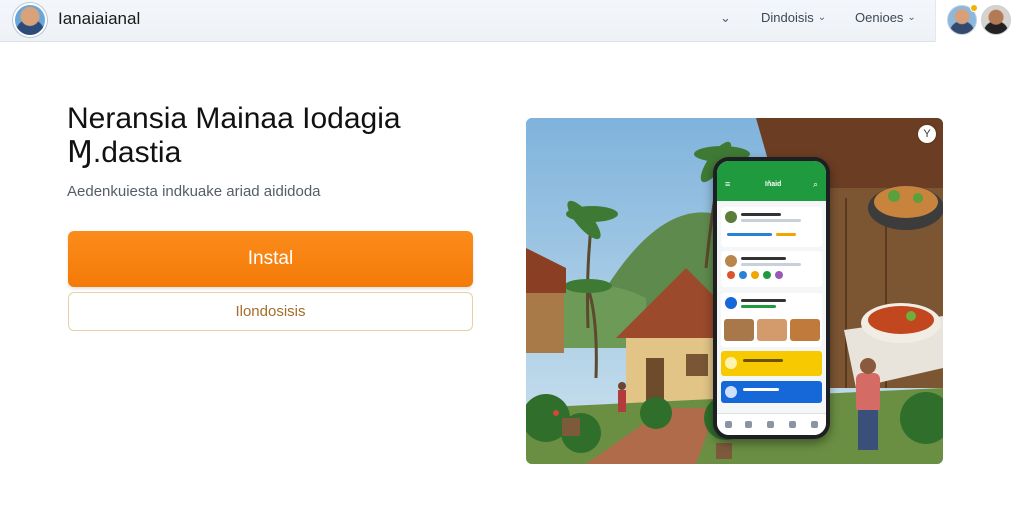 This screenshot has width=1024, height=512. I want to click on search-icon: ⌕, so click(815, 184).